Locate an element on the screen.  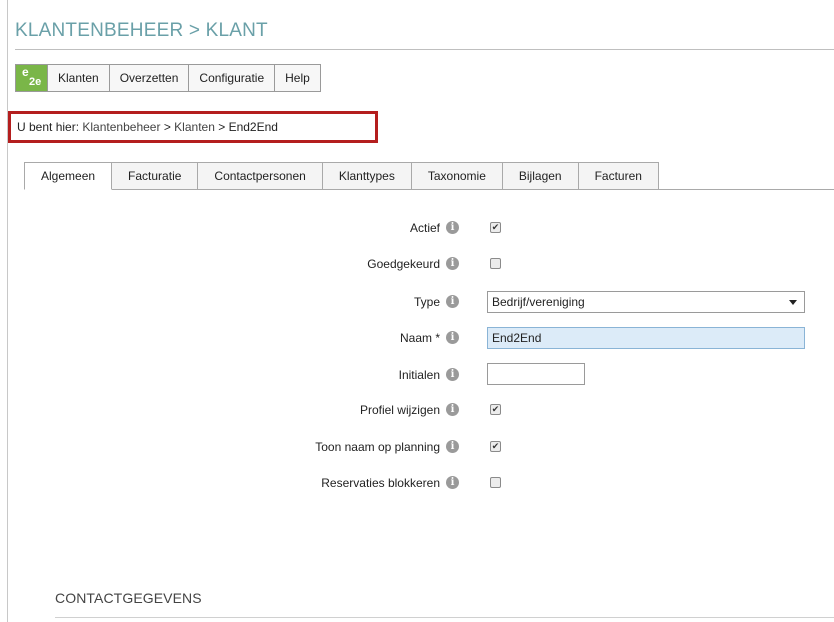
menu-item-klanten: Klanten is located at coordinates (79, 78).